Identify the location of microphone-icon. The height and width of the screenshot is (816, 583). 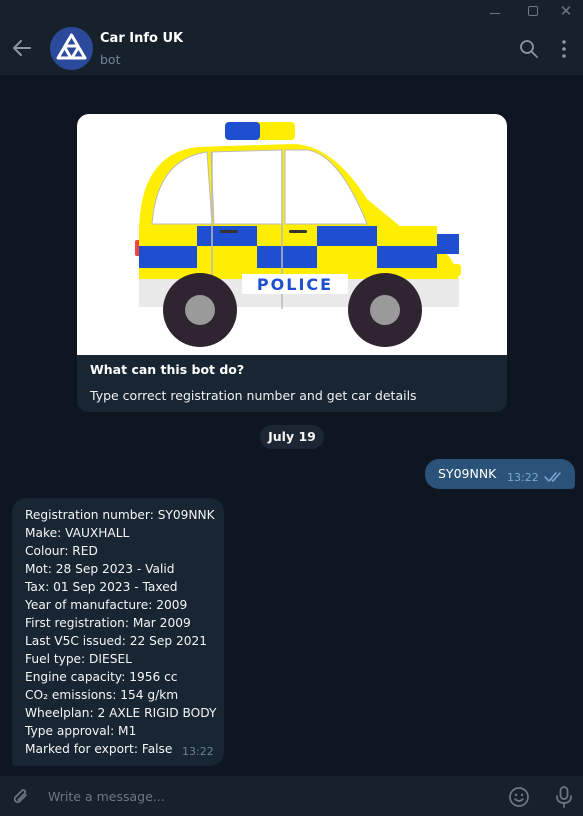
(564, 797).